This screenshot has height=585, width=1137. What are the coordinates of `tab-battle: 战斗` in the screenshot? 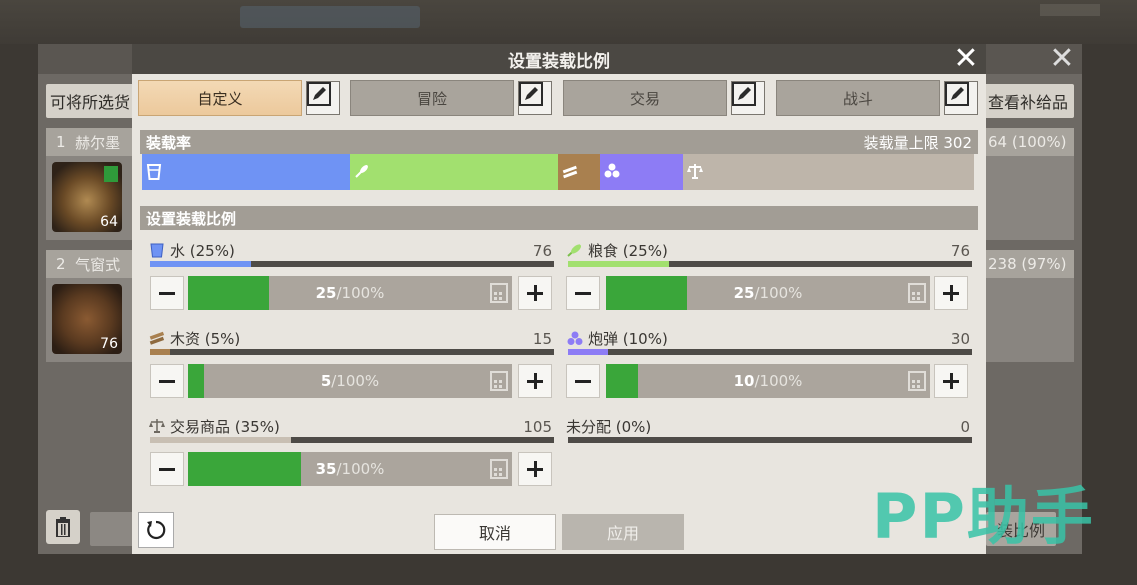 It's located at (858, 98).